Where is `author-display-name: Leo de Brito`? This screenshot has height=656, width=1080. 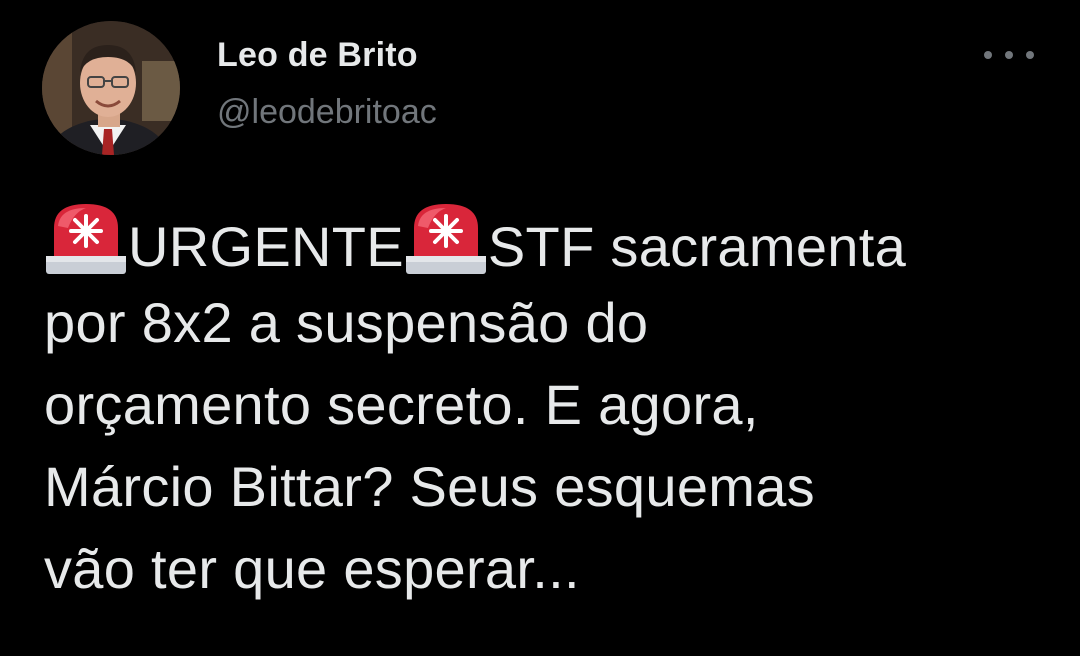 author-display-name: Leo de Brito is located at coordinates (317, 55).